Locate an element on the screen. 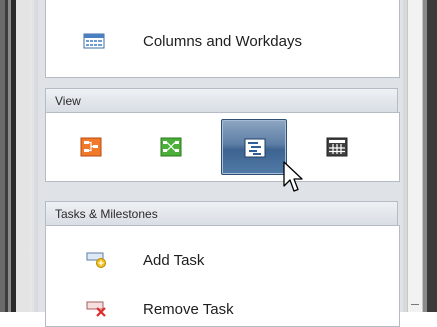 This screenshot has height=327, width=437. window-frame-gap is located at coordinates (23, 156).